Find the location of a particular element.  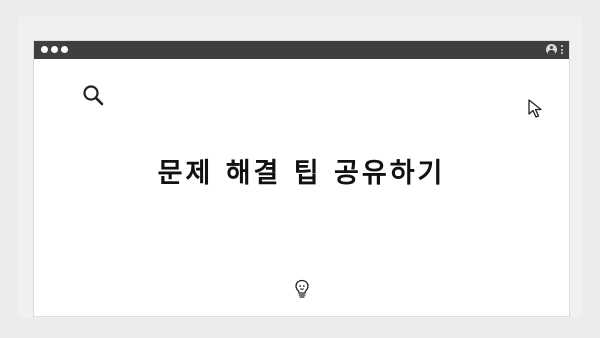

close-window-dot is located at coordinates (44, 49).